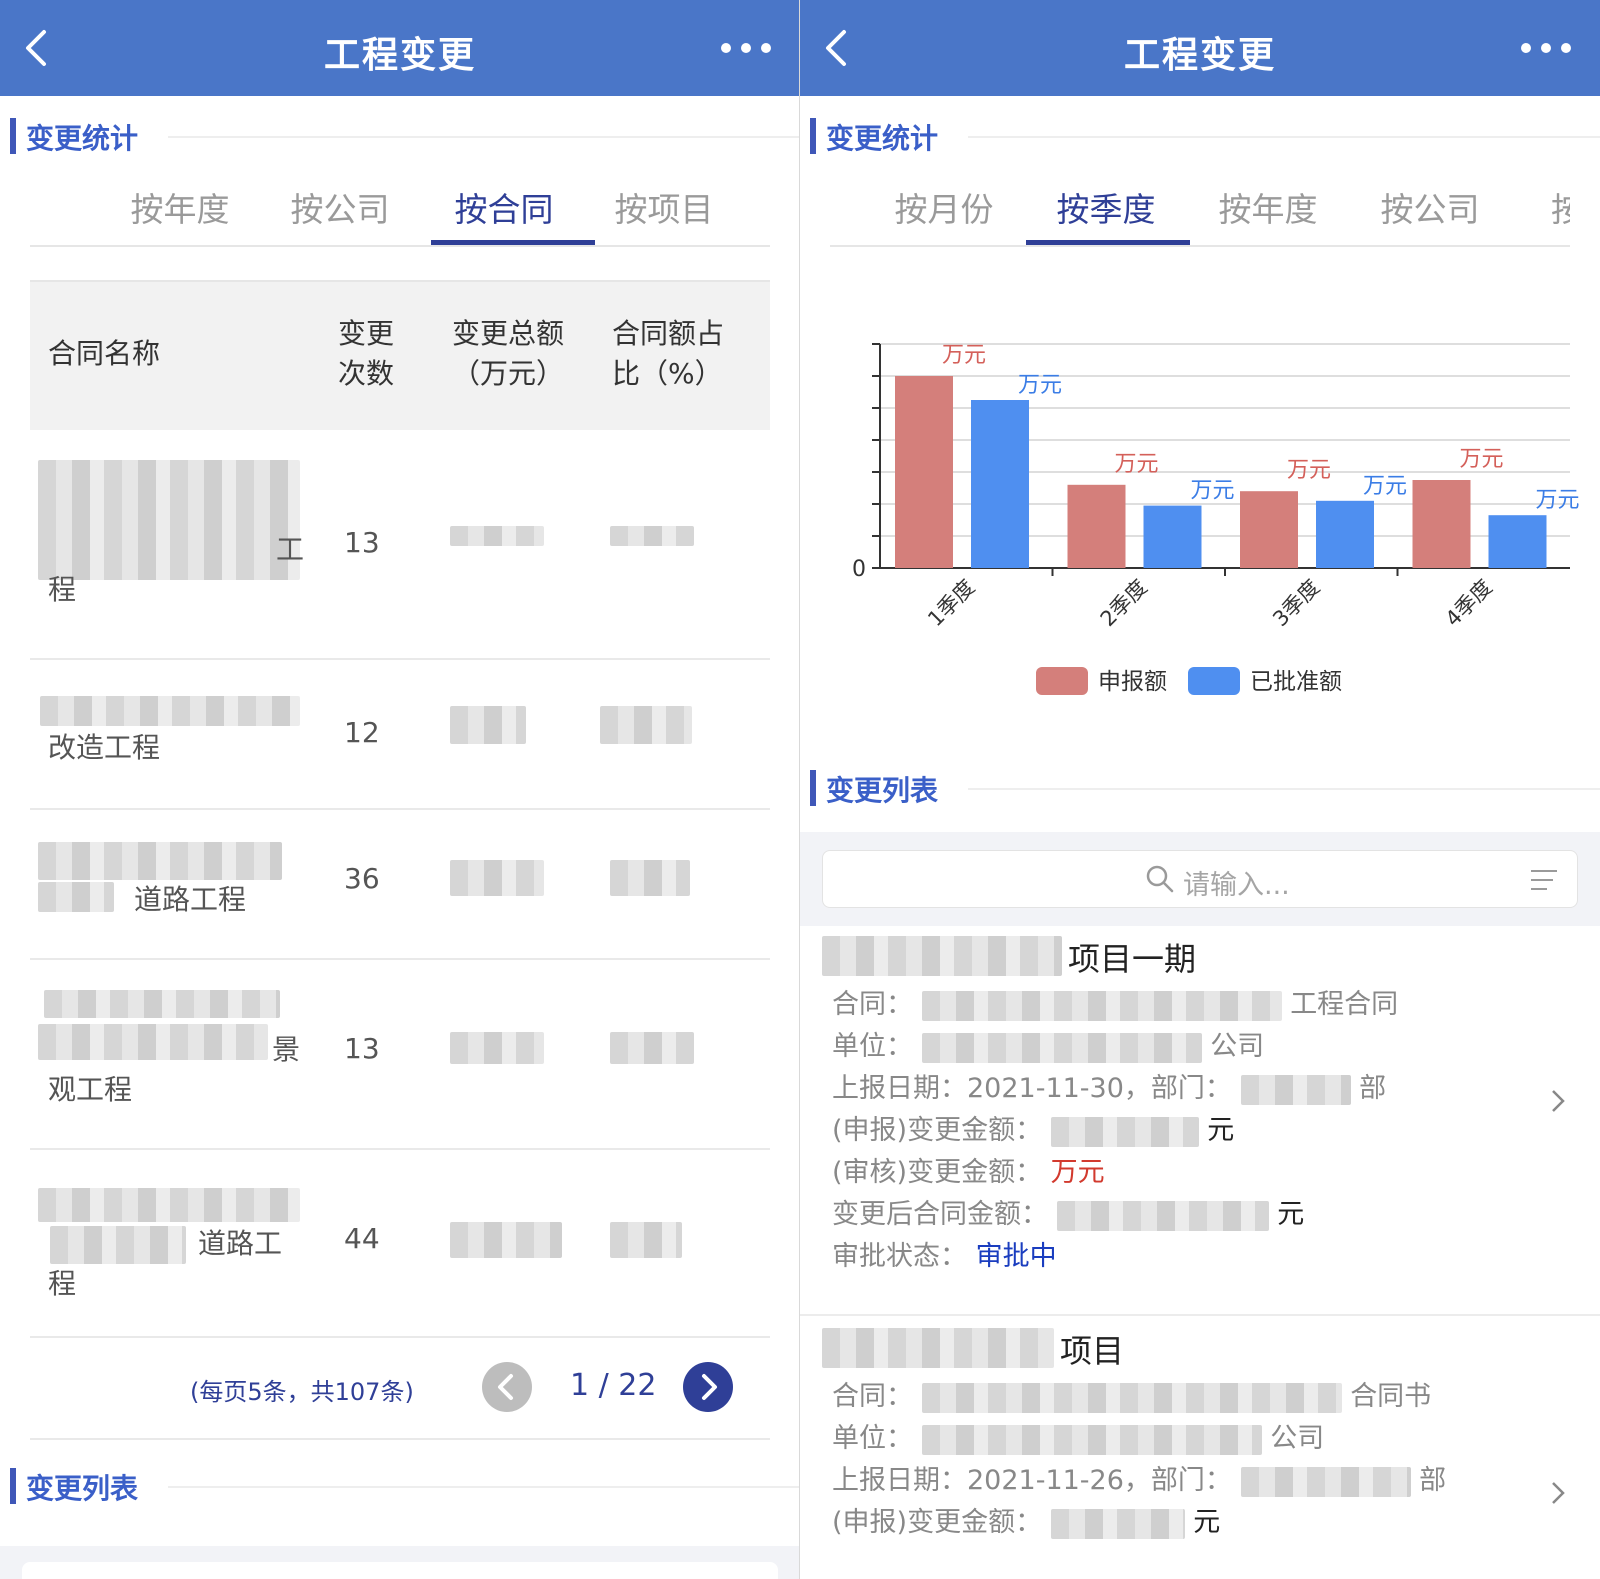 The width and height of the screenshot is (1600, 1579). What do you see at coordinates (400, 885) in the screenshot?
I see `table-row: 道路工程 36` at bounding box center [400, 885].